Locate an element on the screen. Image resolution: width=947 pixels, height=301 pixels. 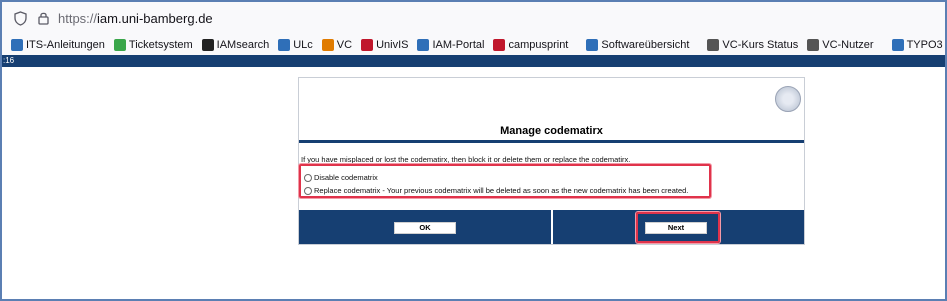
url-scheme: https:// is located at coordinates (78, 18).